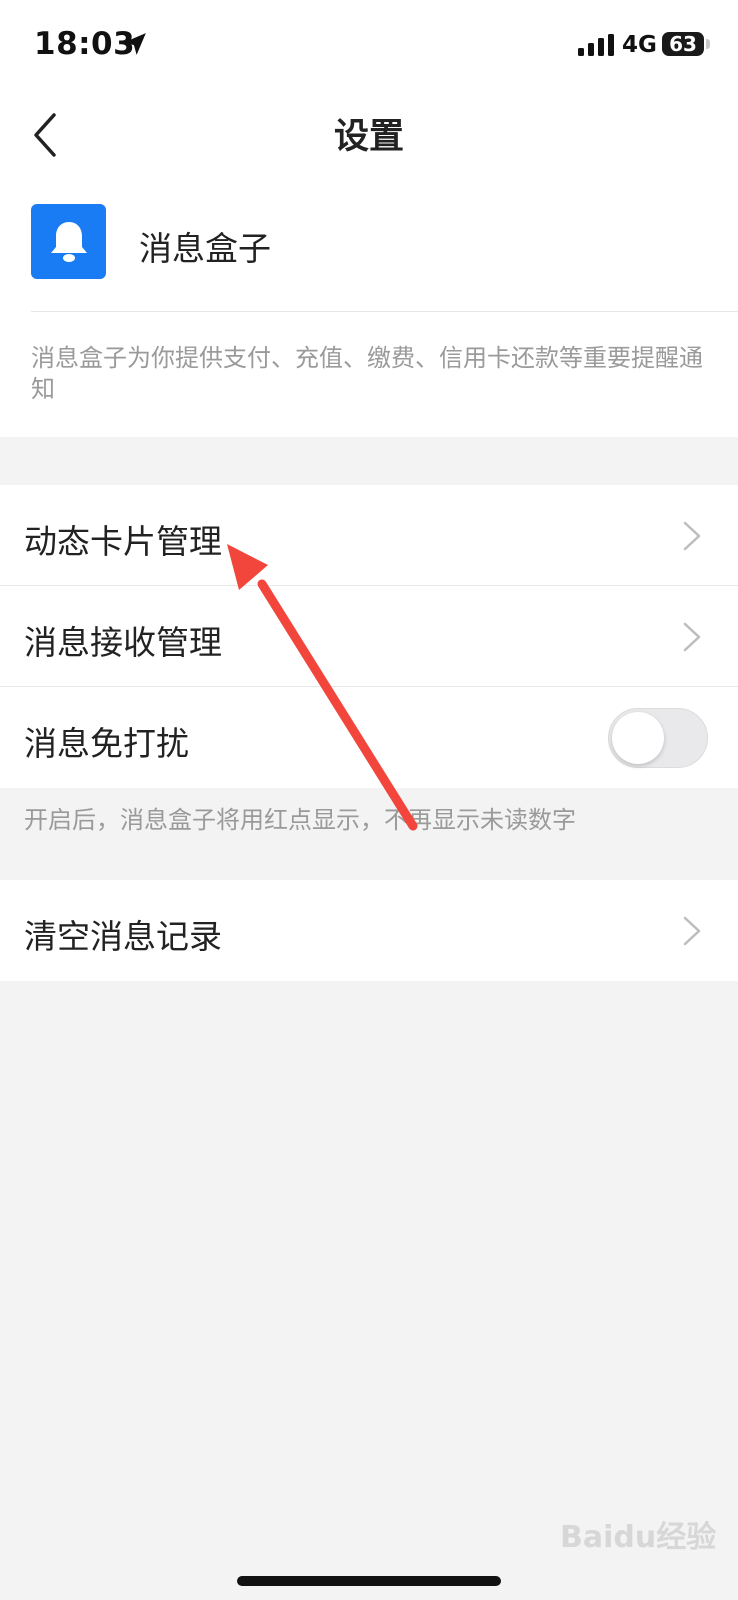 This screenshot has width=738, height=1600. What do you see at coordinates (369, 737) in the screenshot?
I see `list-item-do-not-disturb: 消息免打扰` at bounding box center [369, 737].